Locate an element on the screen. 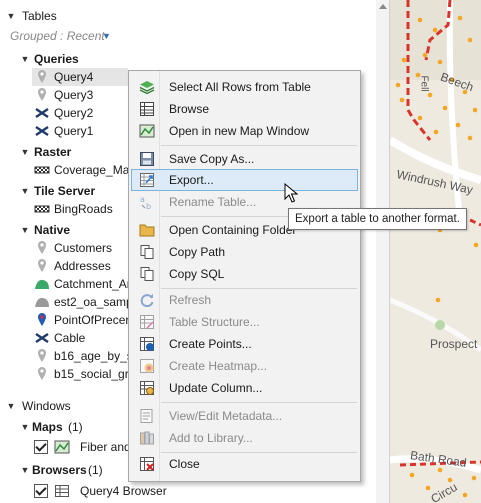 The height and width of the screenshot is (503, 481). layers-icon is located at coordinates (147, 87).